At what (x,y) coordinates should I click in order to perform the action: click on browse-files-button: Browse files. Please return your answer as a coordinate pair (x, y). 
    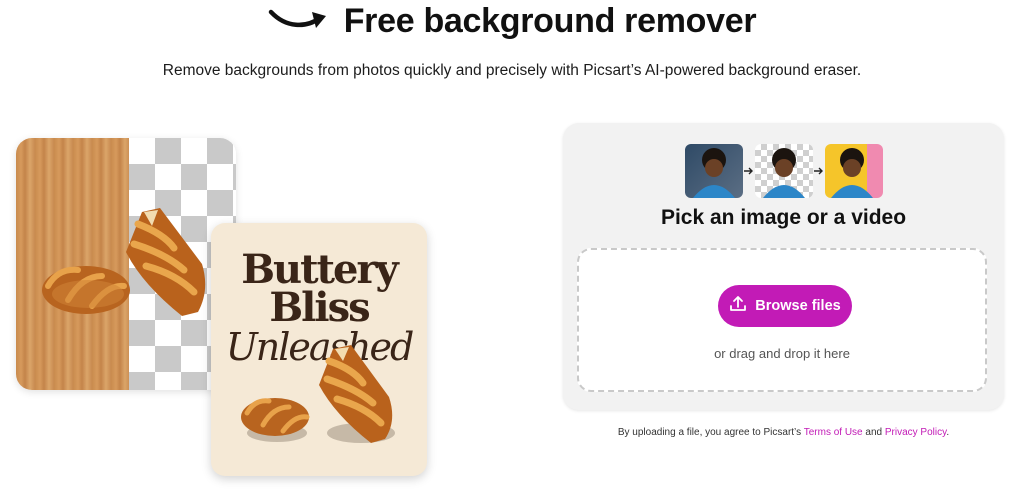
    Looking at the image, I should click on (785, 306).